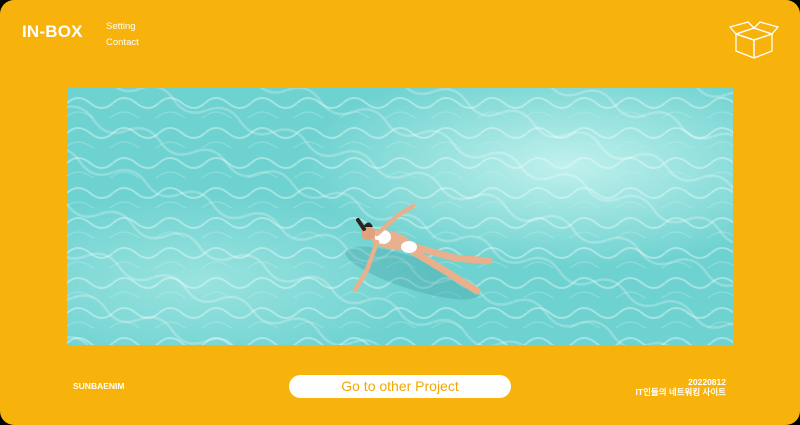  What do you see at coordinates (400, 386) in the screenshot?
I see `go-to-other-project-button: Go to other Project` at bounding box center [400, 386].